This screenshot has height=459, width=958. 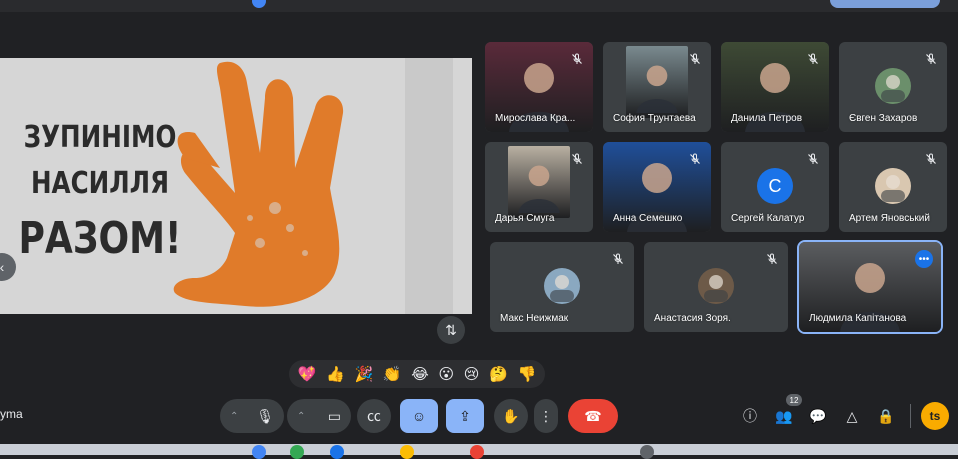 I want to click on participant-name: Артем Яновський, so click(x=889, y=218).